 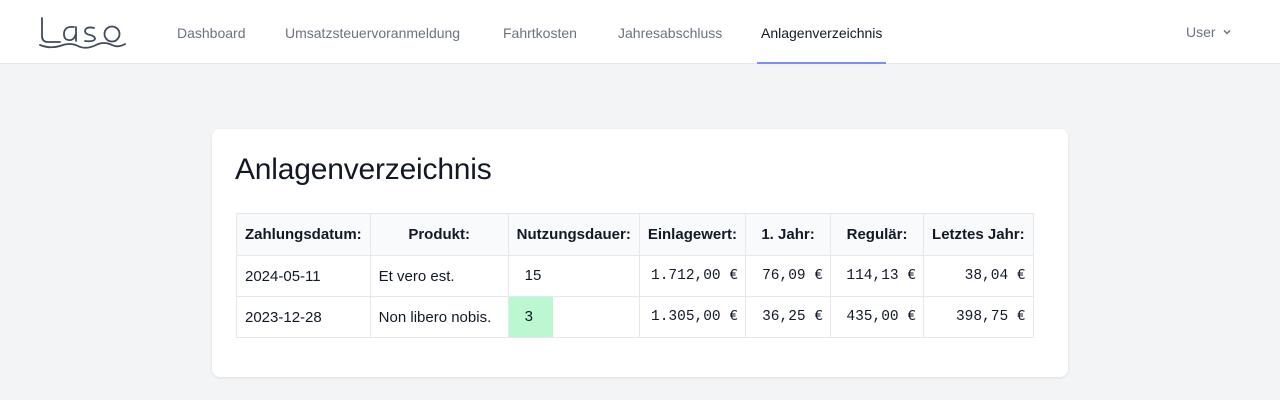 I want to click on nav-item-fahrtkosten: Fahrtkosten, so click(x=540, y=32).